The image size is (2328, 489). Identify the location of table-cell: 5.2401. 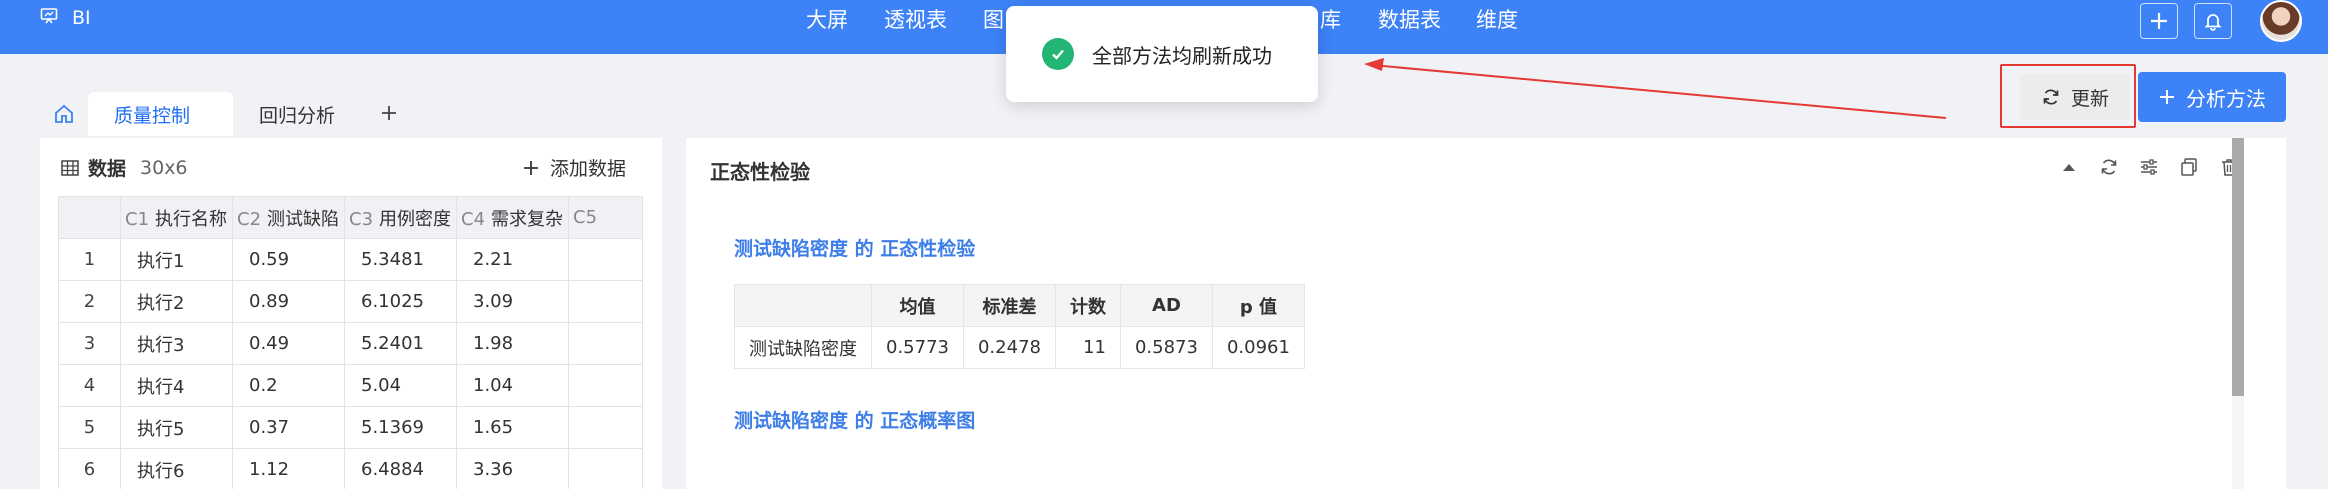
(400, 343).